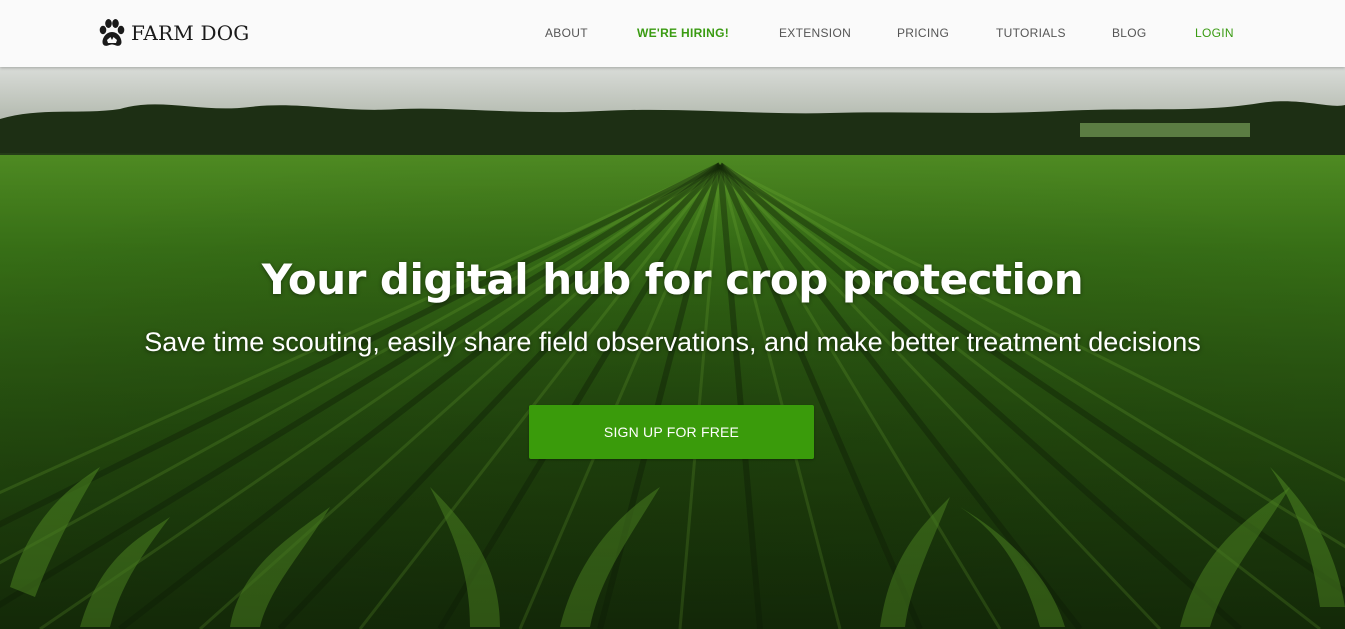 The image size is (1345, 629). I want to click on brand-name: FARM DOG, so click(190, 33).